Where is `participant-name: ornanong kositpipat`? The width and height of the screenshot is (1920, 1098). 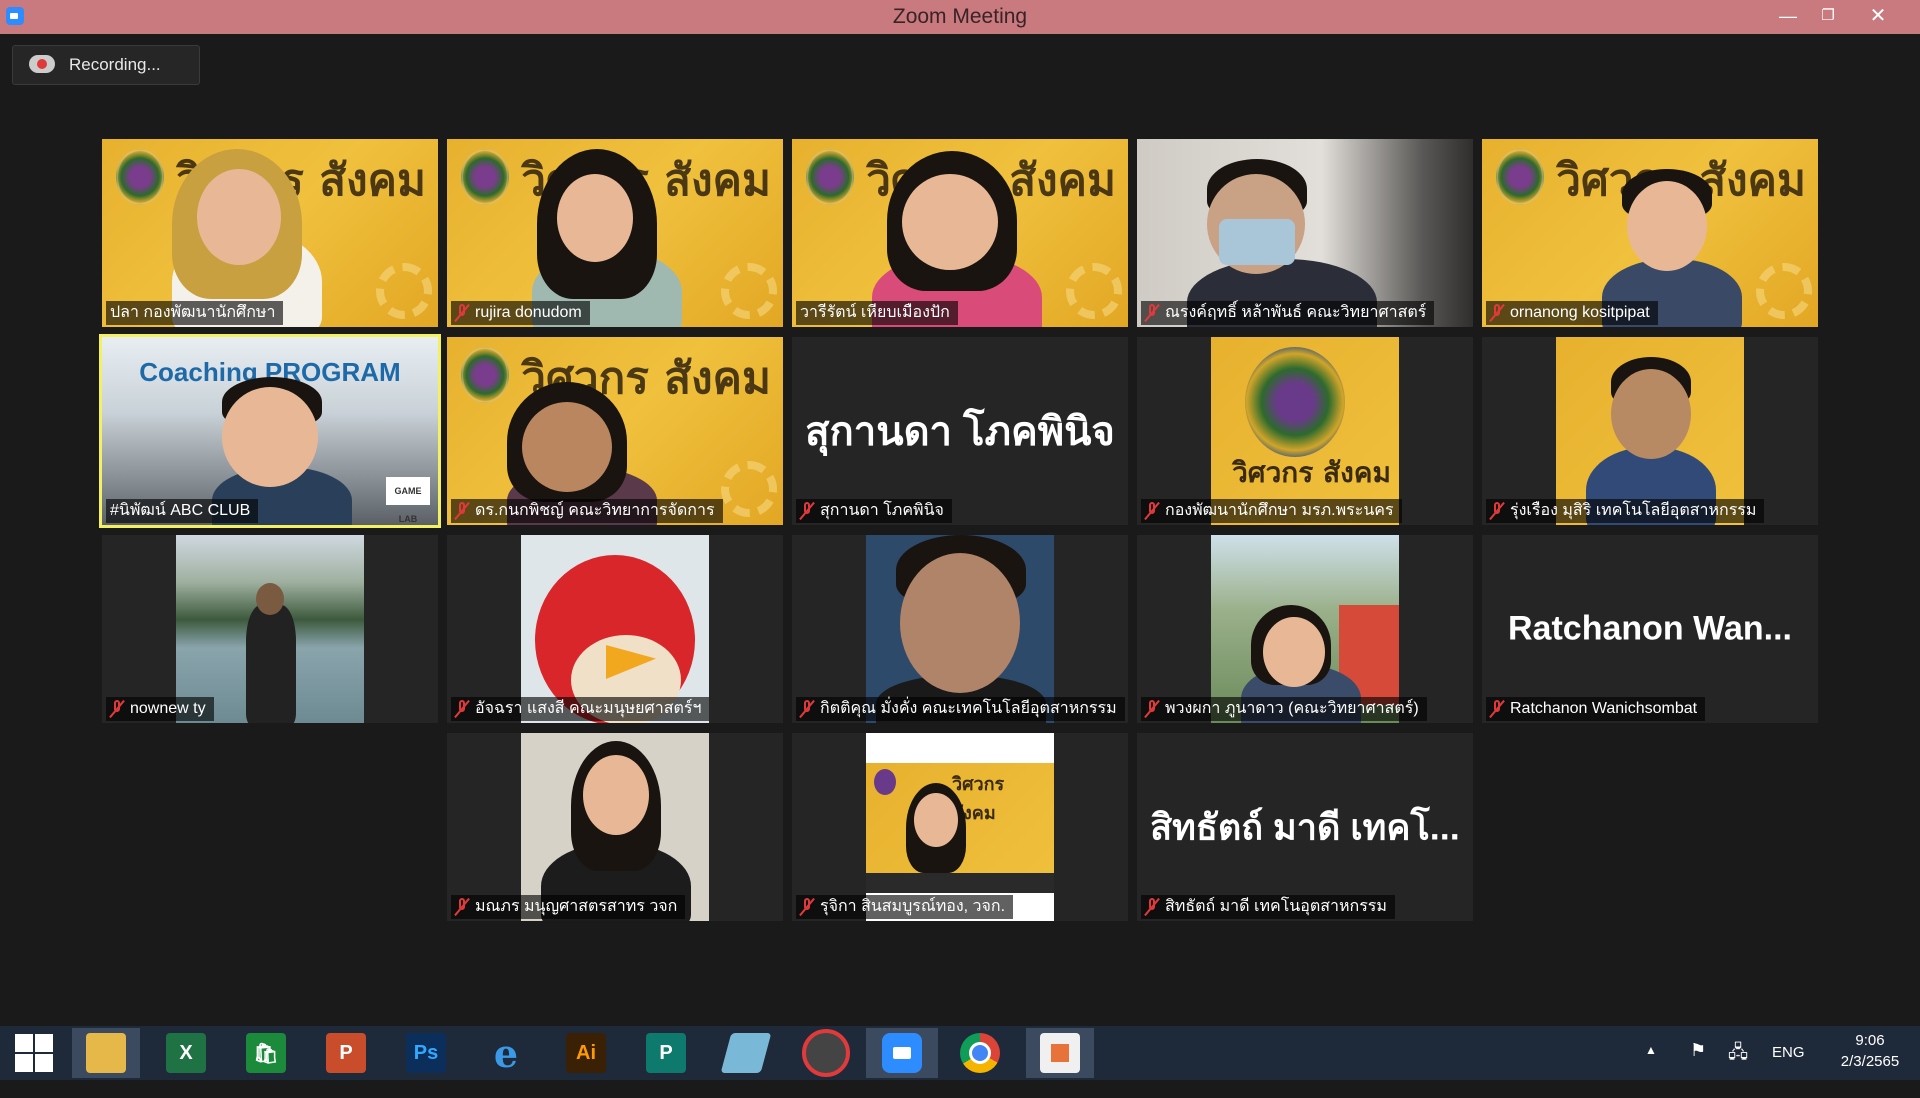
participant-name: ornanong kositpipat is located at coordinates (1572, 313).